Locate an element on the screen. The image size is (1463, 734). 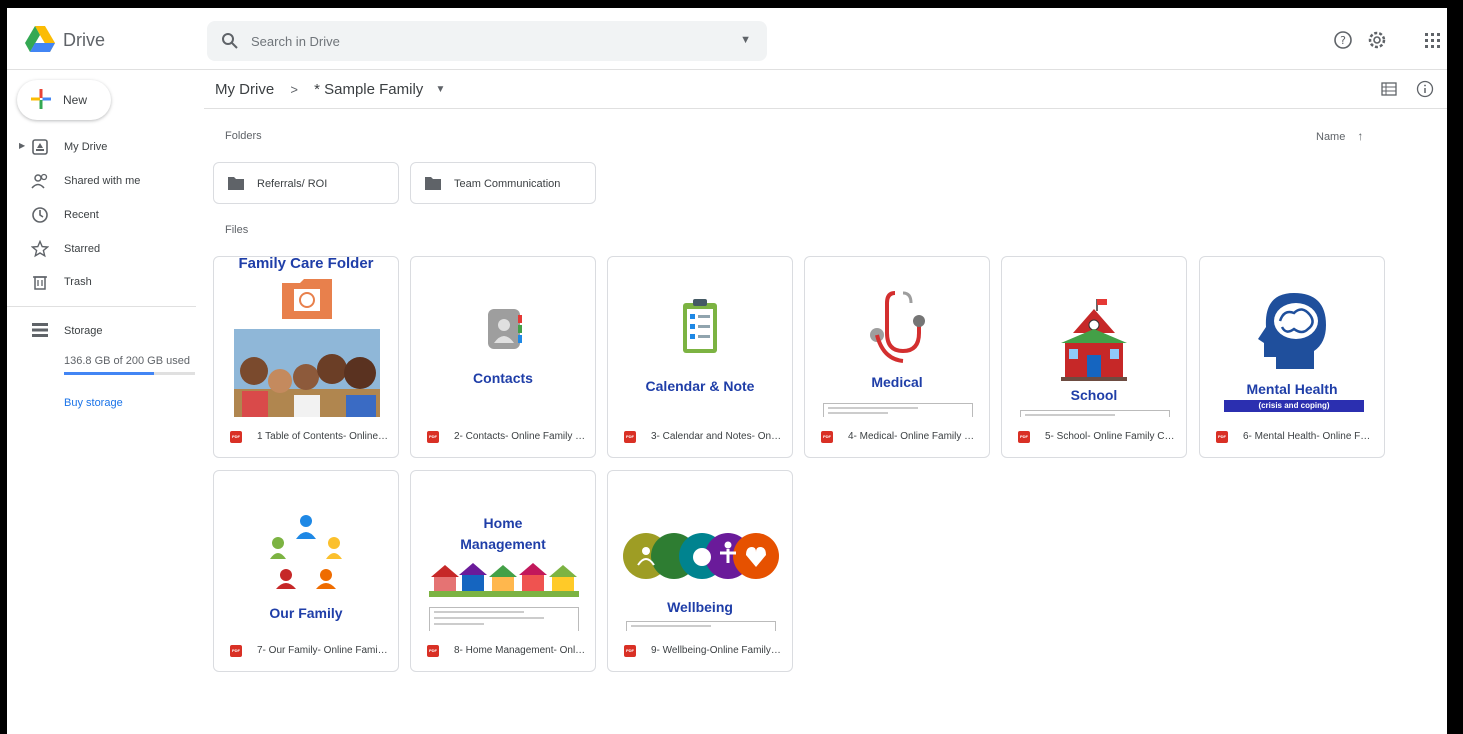
file-thumbnail: Family Care Folder is located at coordinates (306, 337).